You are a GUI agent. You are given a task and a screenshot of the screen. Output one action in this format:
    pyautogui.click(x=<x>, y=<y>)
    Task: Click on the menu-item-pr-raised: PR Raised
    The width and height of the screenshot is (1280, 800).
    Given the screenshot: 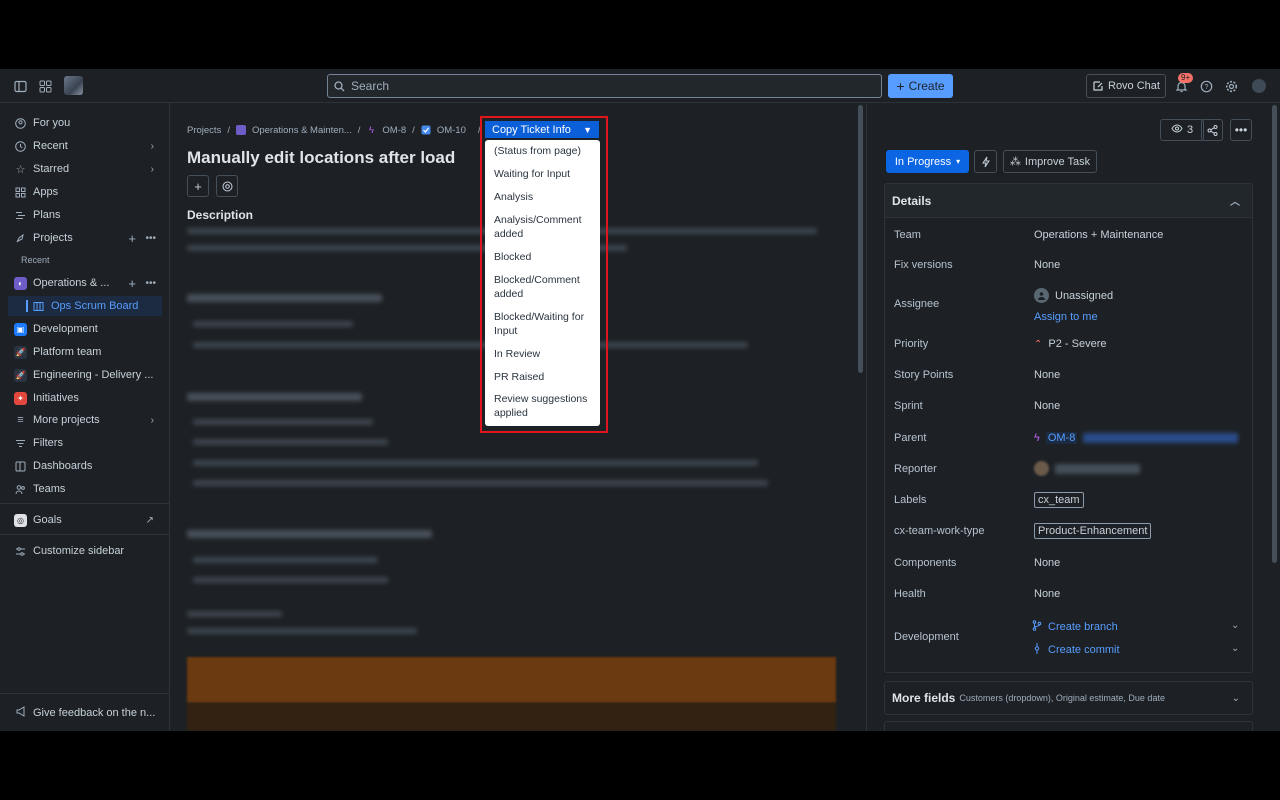 What is the action you would take?
    pyautogui.click(x=544, y=378)
    